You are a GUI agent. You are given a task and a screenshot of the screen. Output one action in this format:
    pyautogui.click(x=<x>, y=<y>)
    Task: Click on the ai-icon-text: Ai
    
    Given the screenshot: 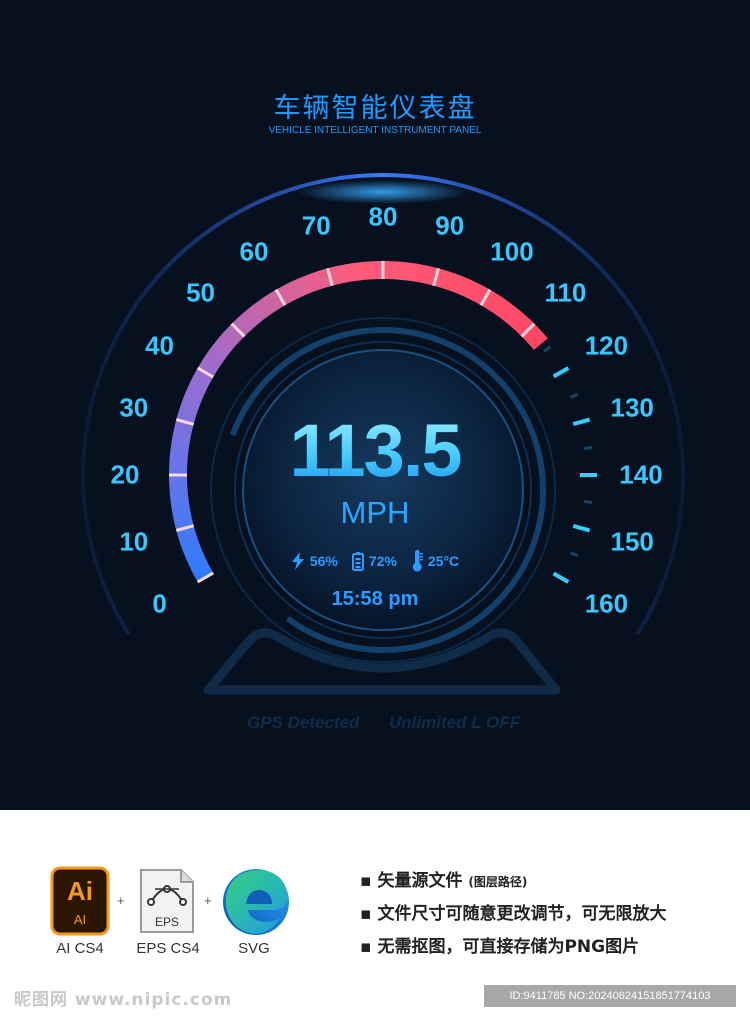 What is the action you would take?
    pyautogui.click(x=80, y=891)
    